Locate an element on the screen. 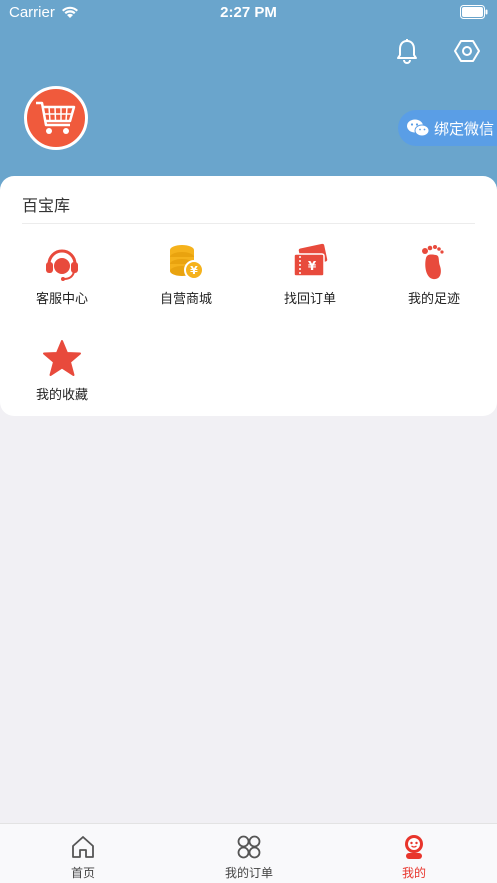 The image size is (497, 883). tab-mine: 我的 is located at coordinates (414, 853).